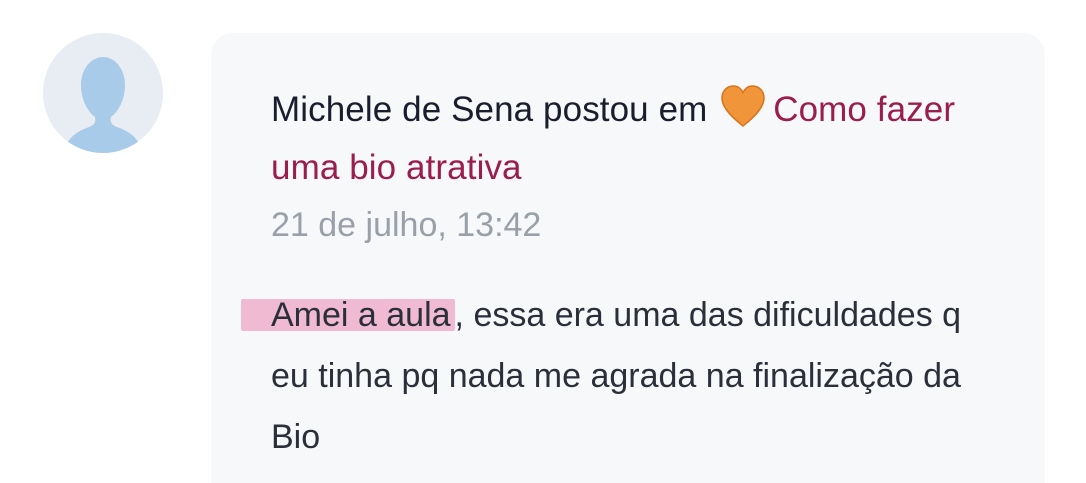  I want to click on action-text: postou em, so click(625, 109).